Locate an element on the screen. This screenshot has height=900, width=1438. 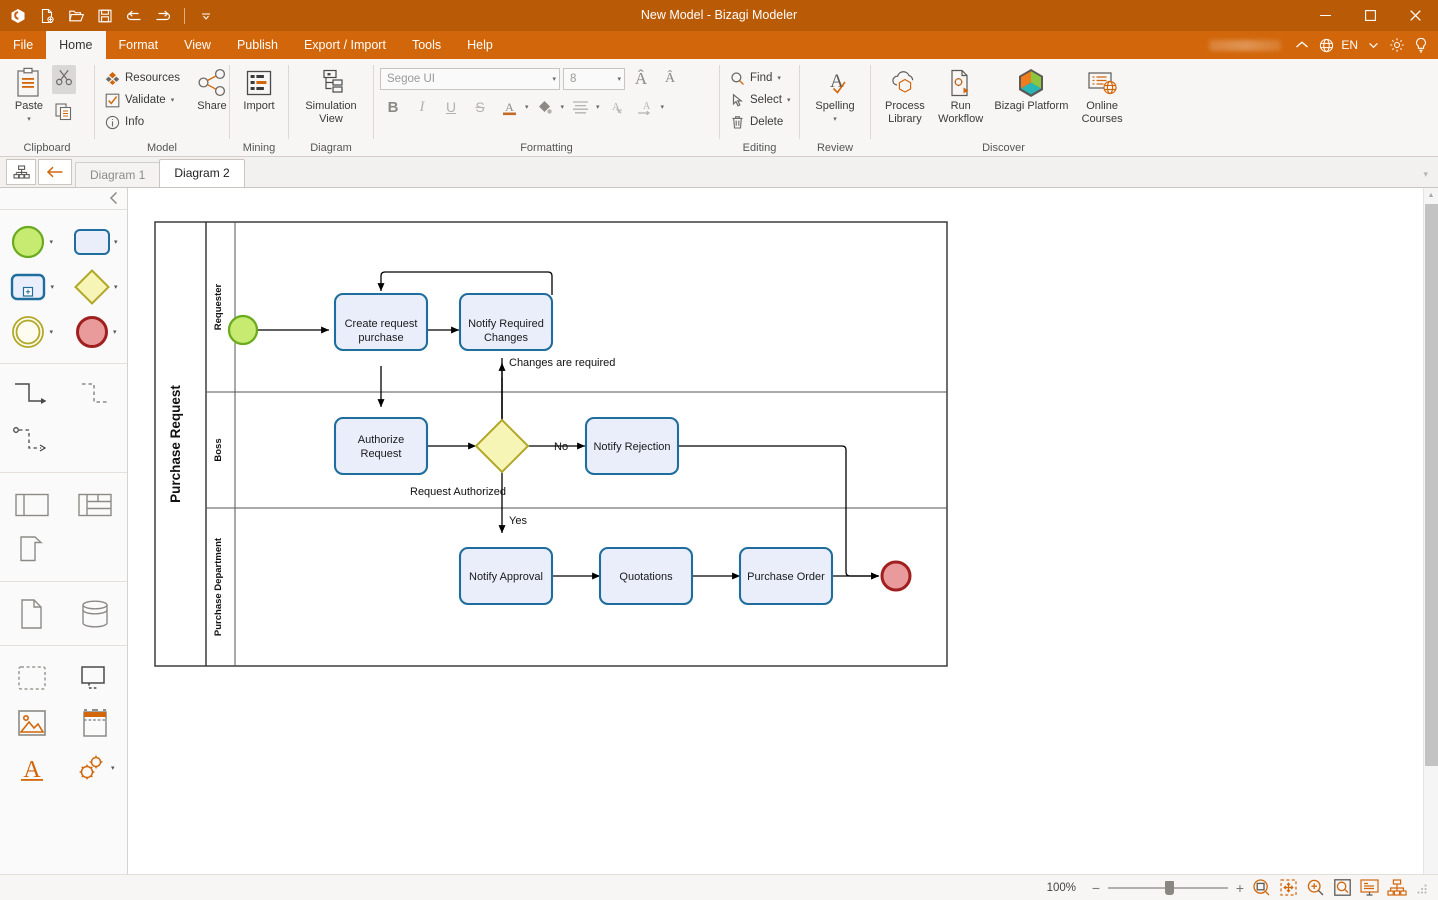
font-family-caret-icon: ▾ is located at coordinates (554, 79).